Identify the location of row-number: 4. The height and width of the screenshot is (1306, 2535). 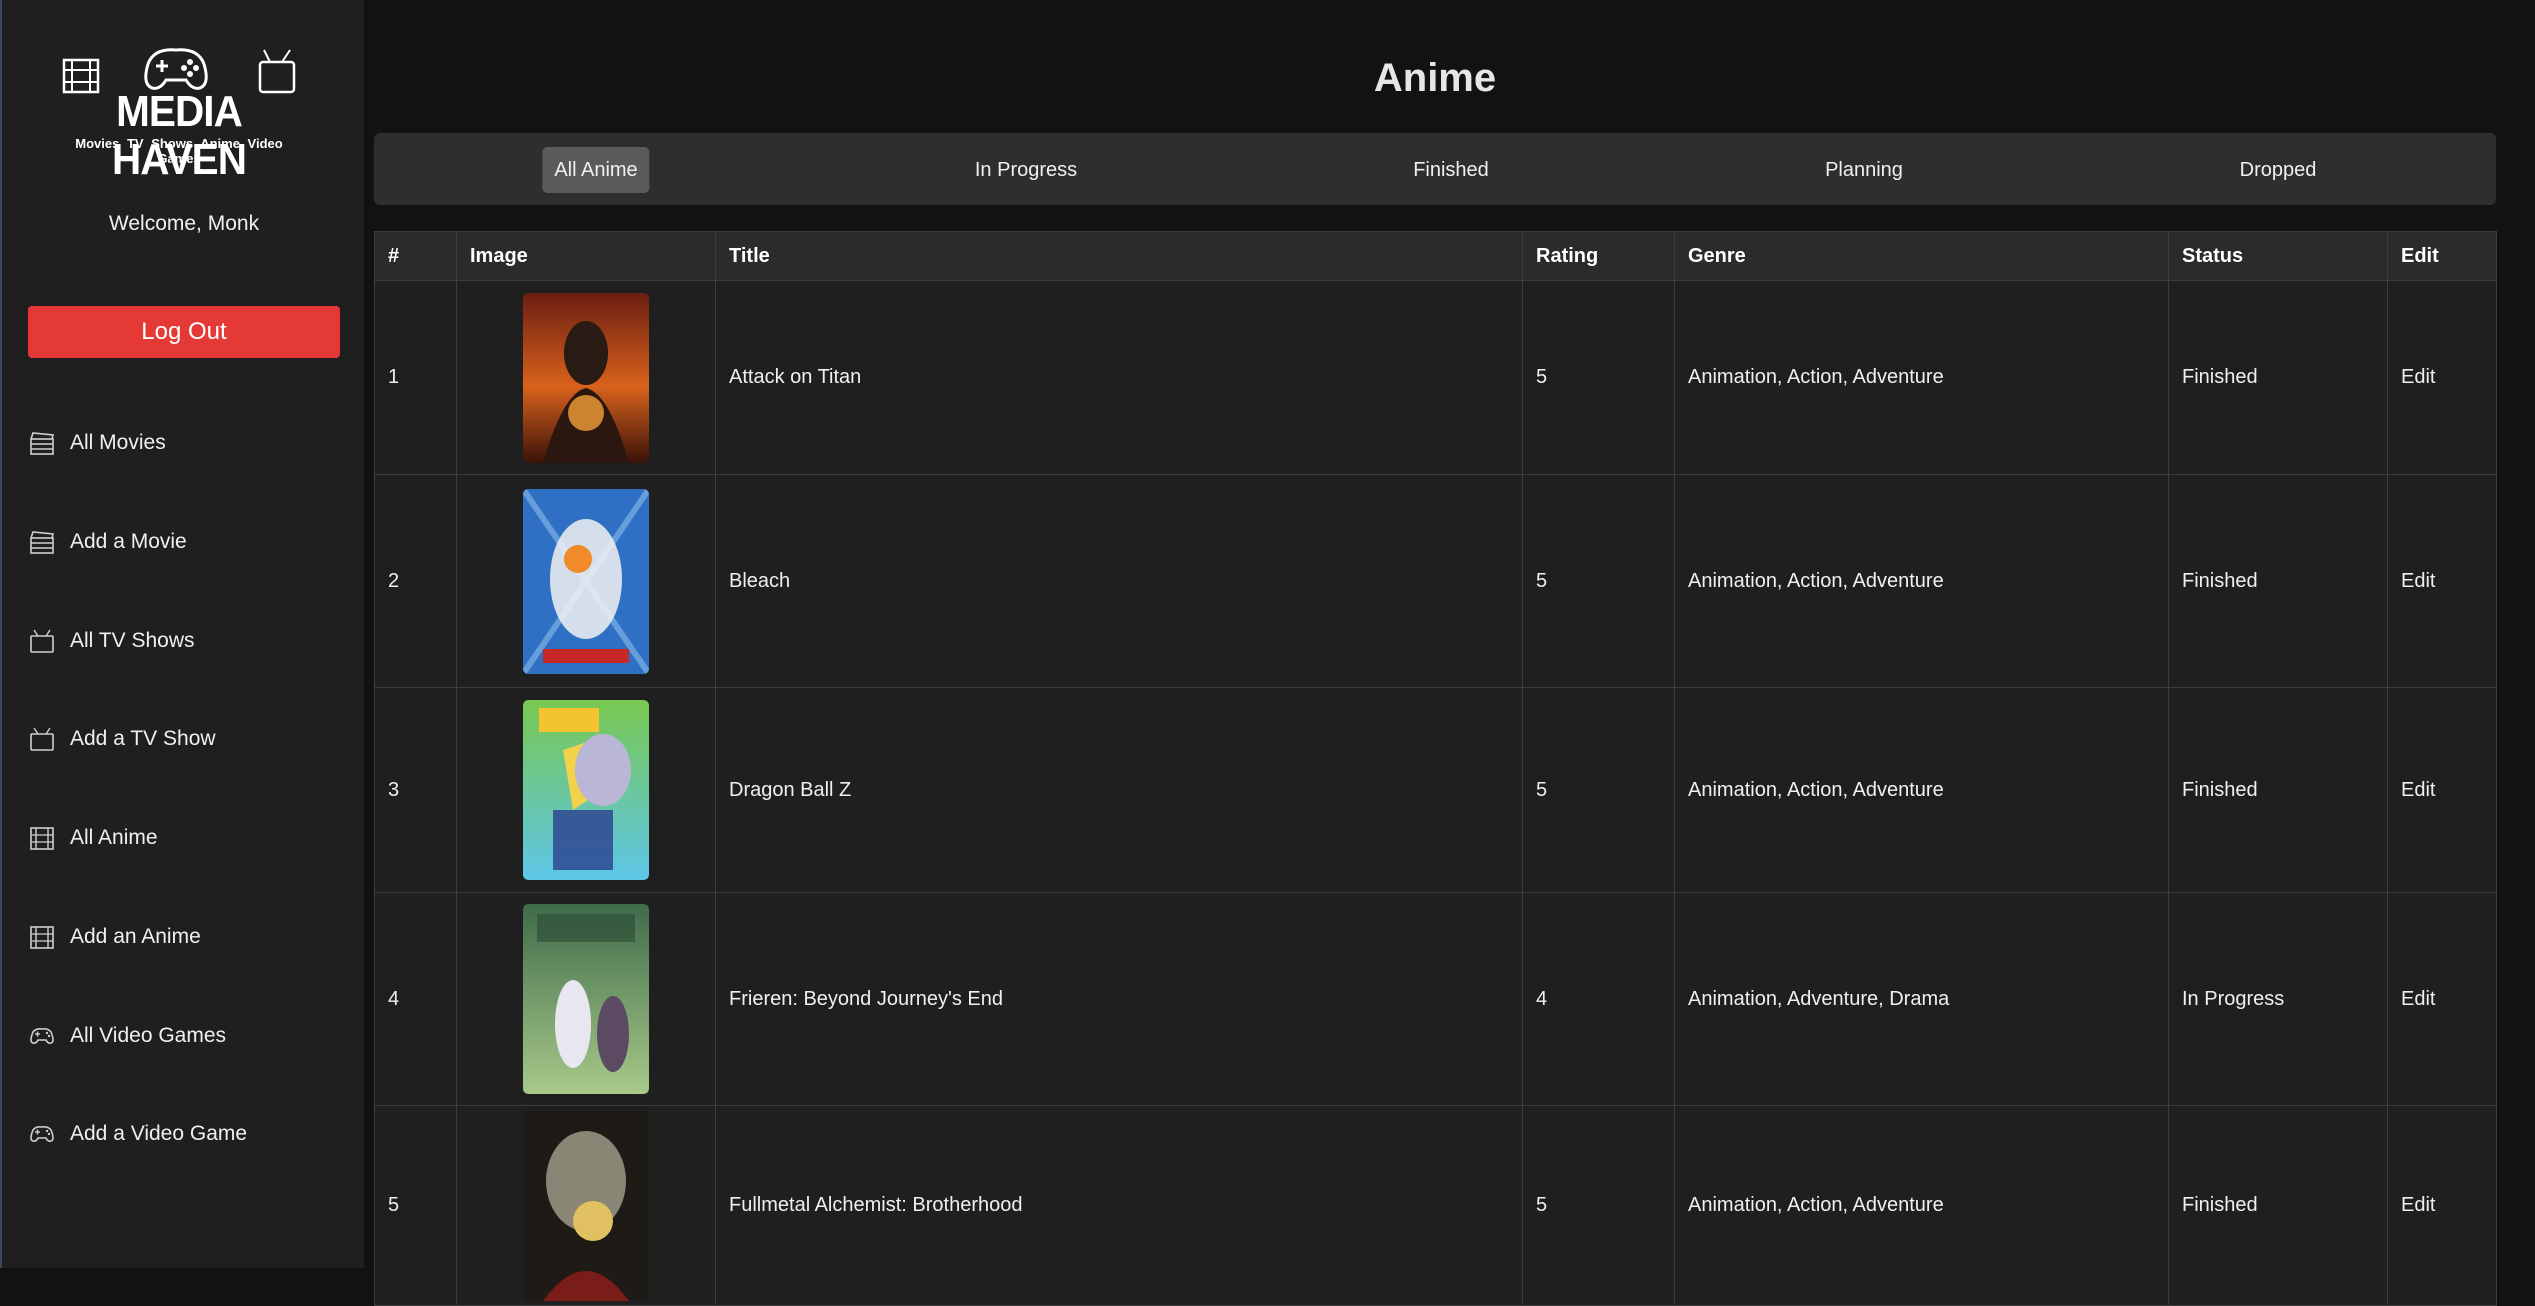
(415, 999).